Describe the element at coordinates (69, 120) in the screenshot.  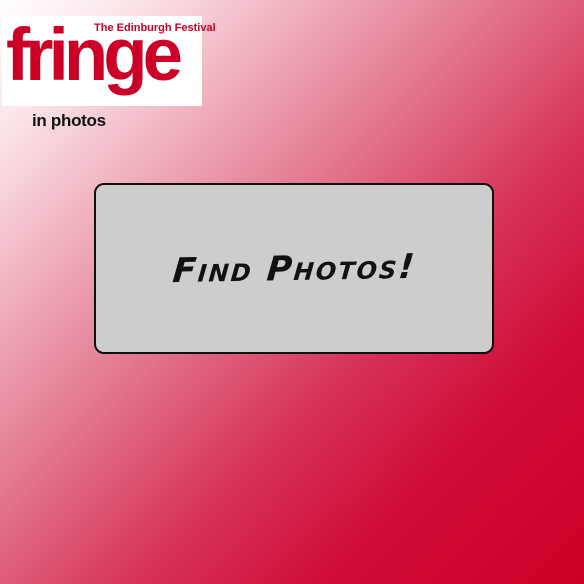
I see `logo-tagline: in photos` at that location.